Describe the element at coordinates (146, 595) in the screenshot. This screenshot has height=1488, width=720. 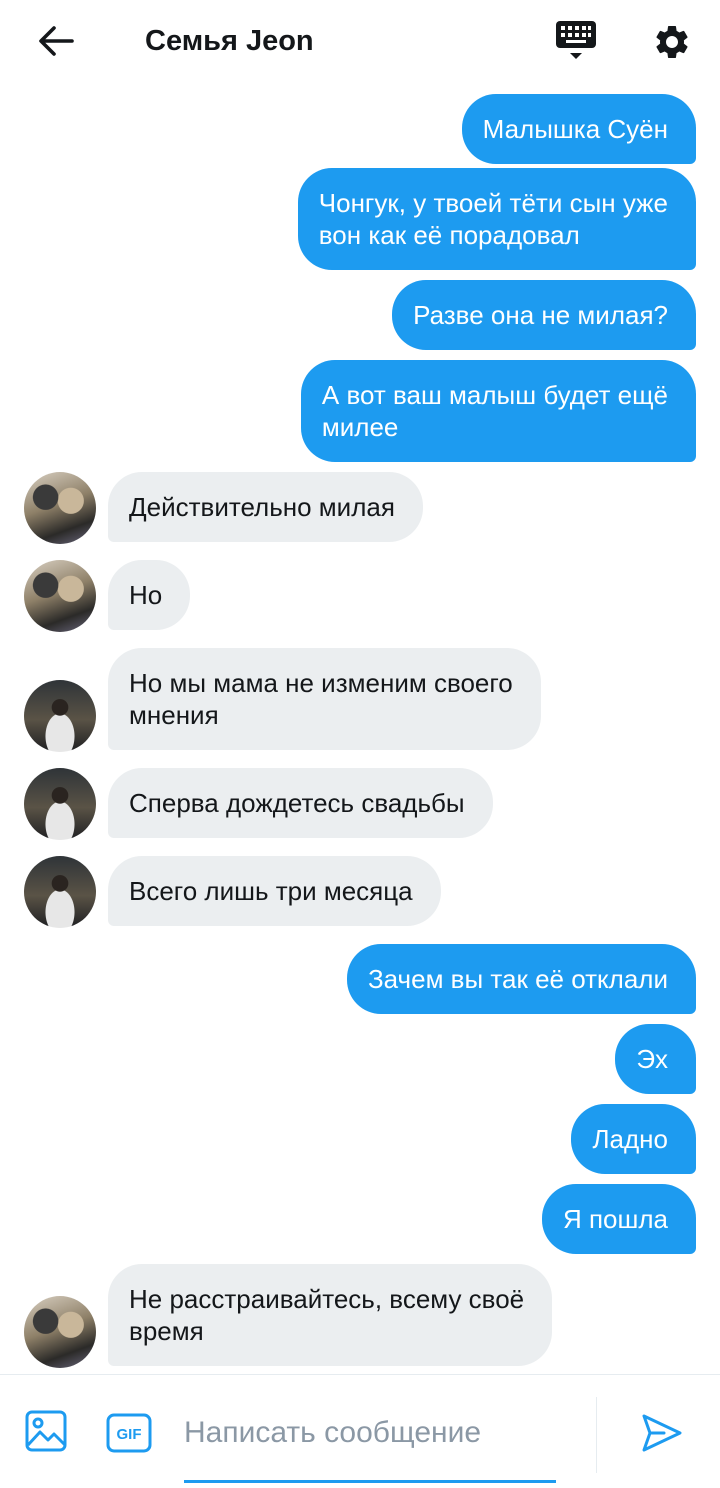
I see `message-text: Но` at that location.